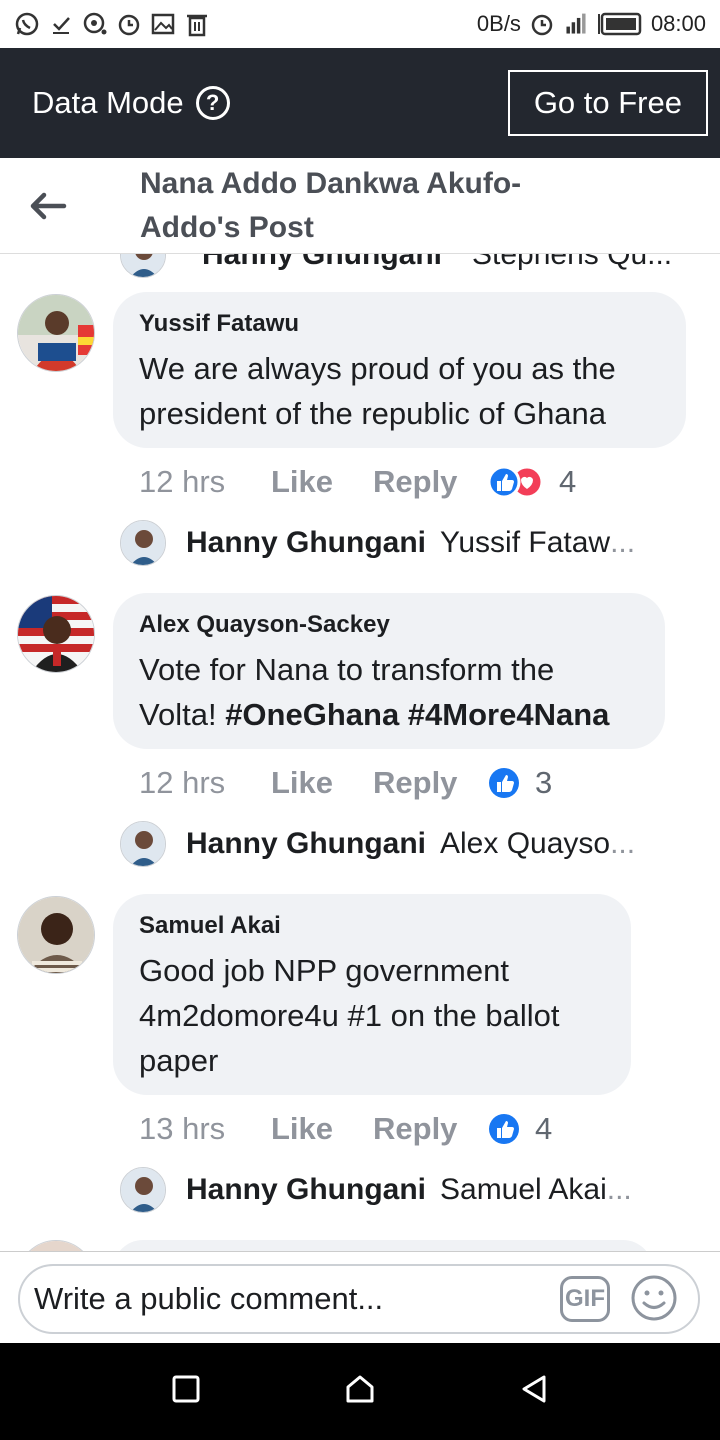  Describe the element at coordinates (525, 843) in the screenshot. I see `reply-preview: Alex Quayso` at that location.